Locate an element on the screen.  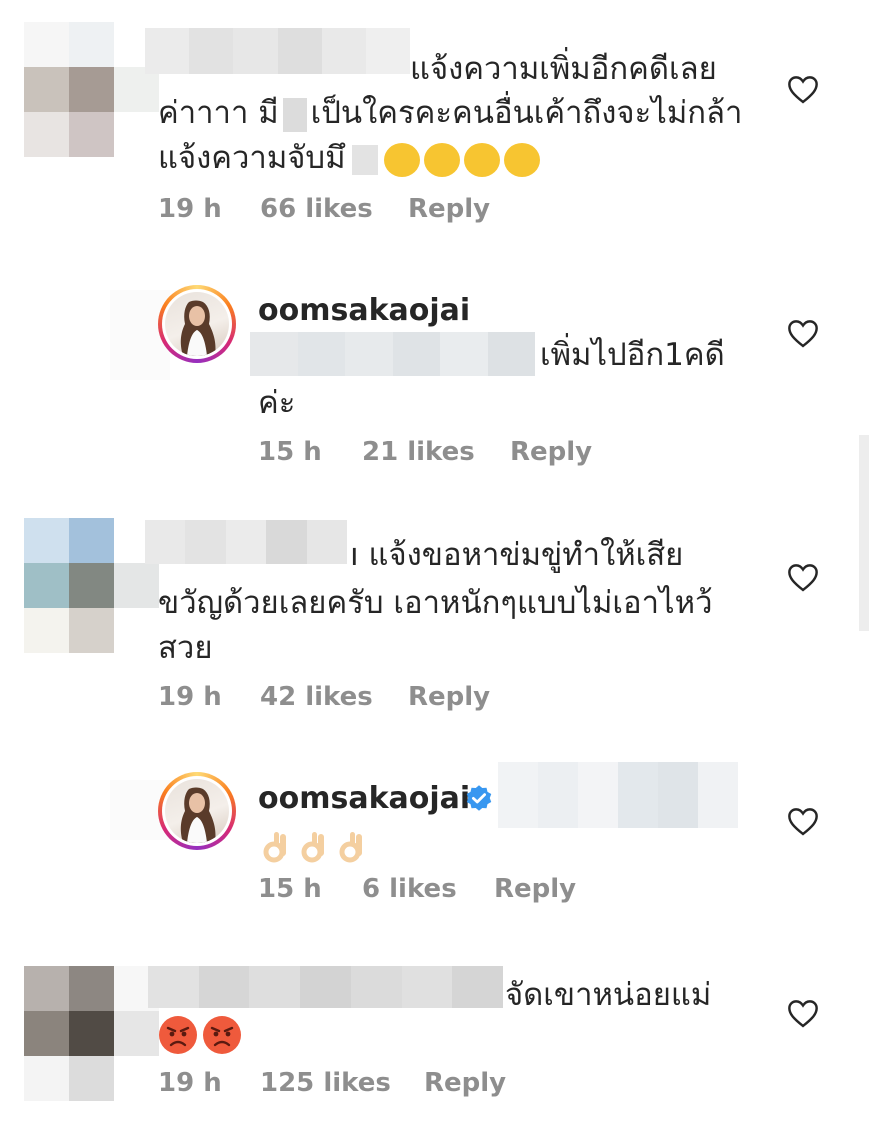
comment-text: ค่ะ is located at coordinates (277, 403).